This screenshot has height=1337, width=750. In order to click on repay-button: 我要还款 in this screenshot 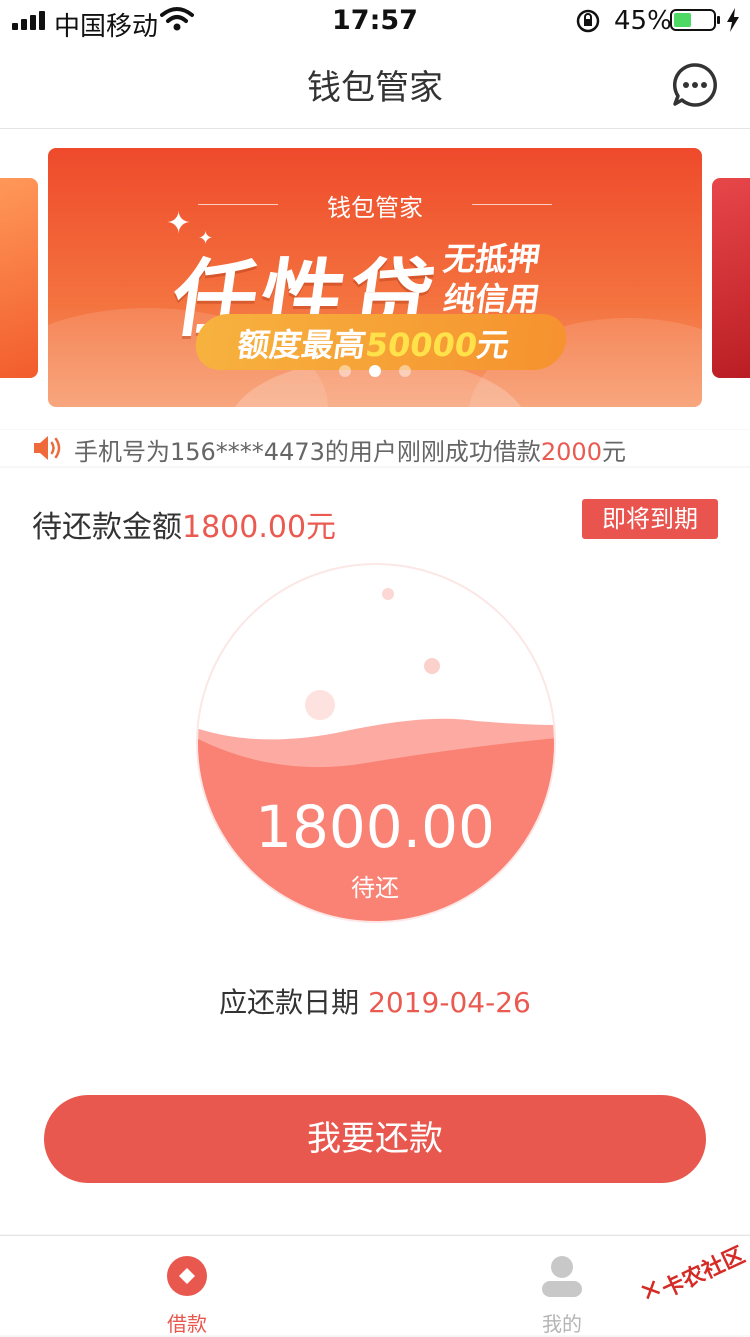, I will do `click(375, 1139)`.